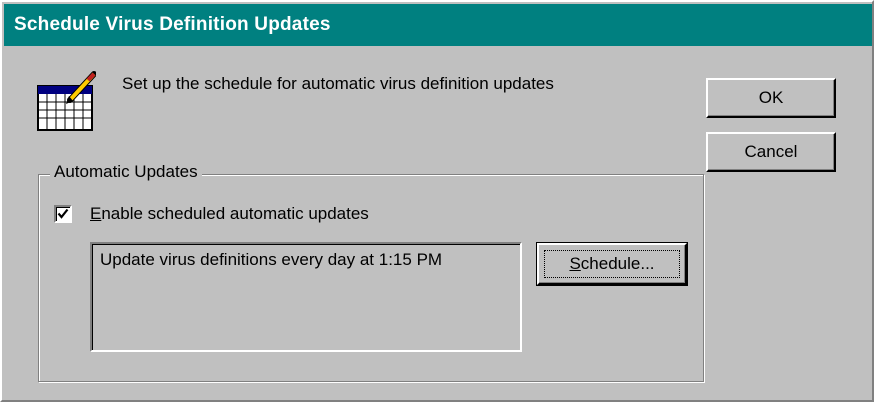  I want to click on automatic-updates-group-label: Automatic Updates, so click(126, 172).